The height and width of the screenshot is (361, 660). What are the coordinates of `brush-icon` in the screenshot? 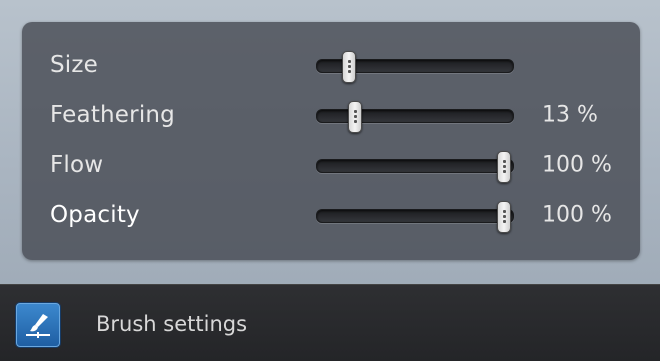 It's located at (38, 326).